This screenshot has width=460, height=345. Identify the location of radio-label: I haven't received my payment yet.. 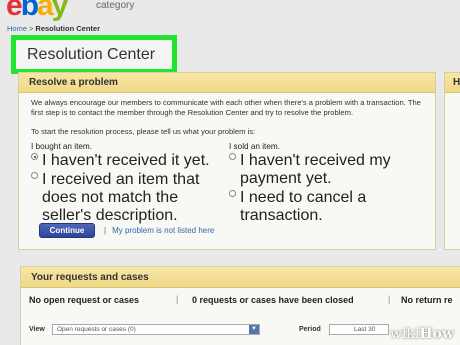
(315, 169).